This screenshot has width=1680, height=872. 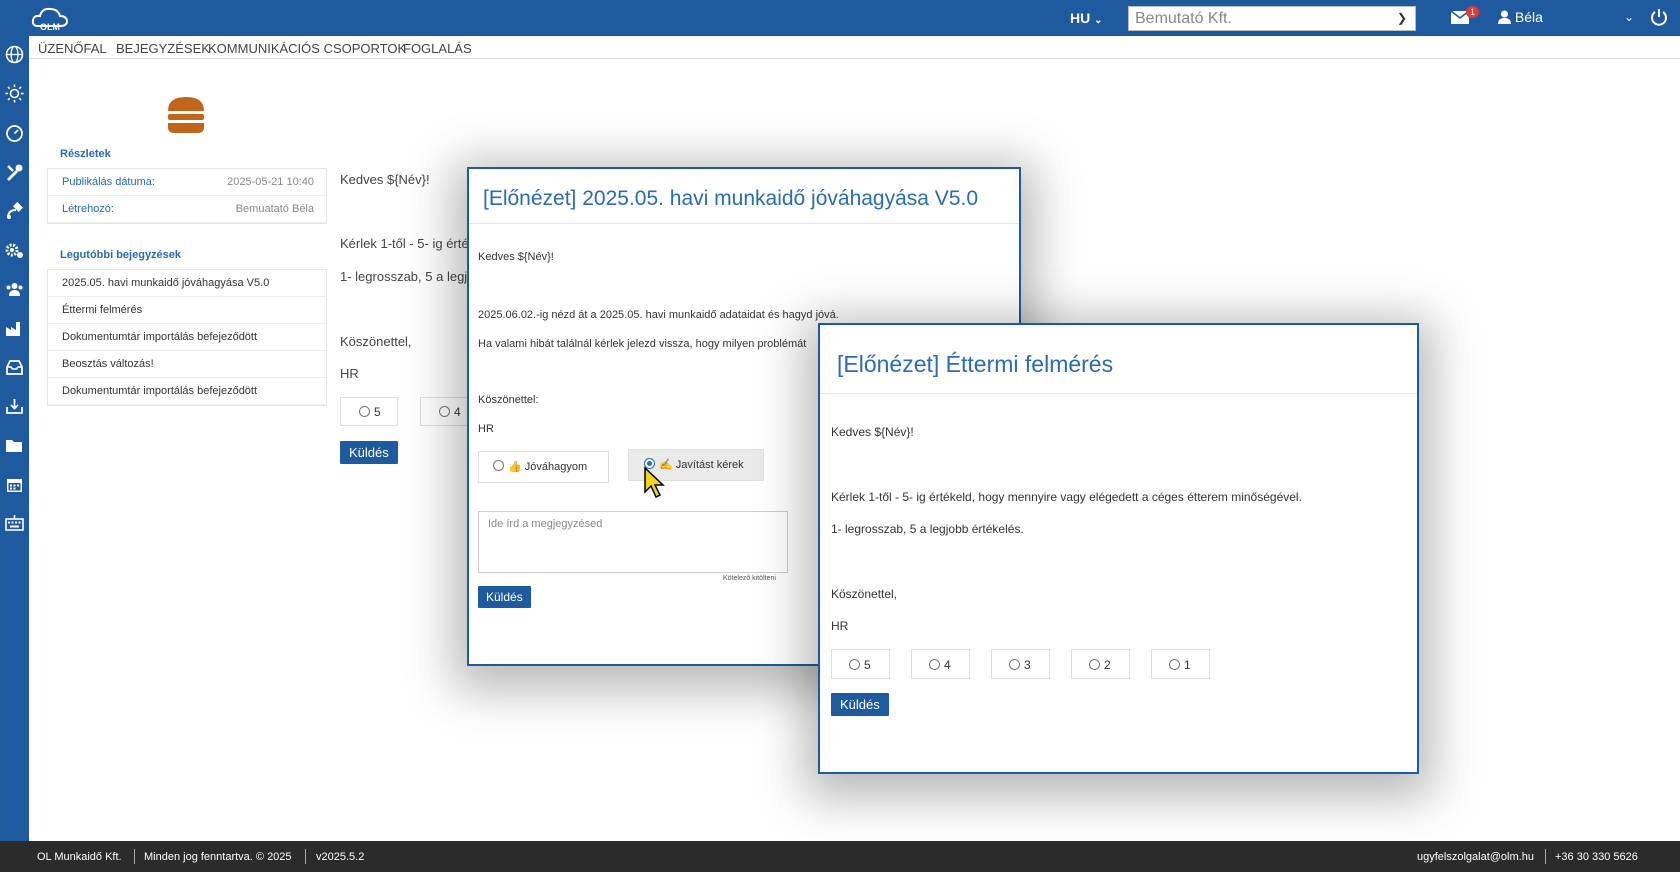 What do you see at coordinates (457, 412) in the screenshot?
I see `rating-option-label: 4` at bounding box center [457, 412].